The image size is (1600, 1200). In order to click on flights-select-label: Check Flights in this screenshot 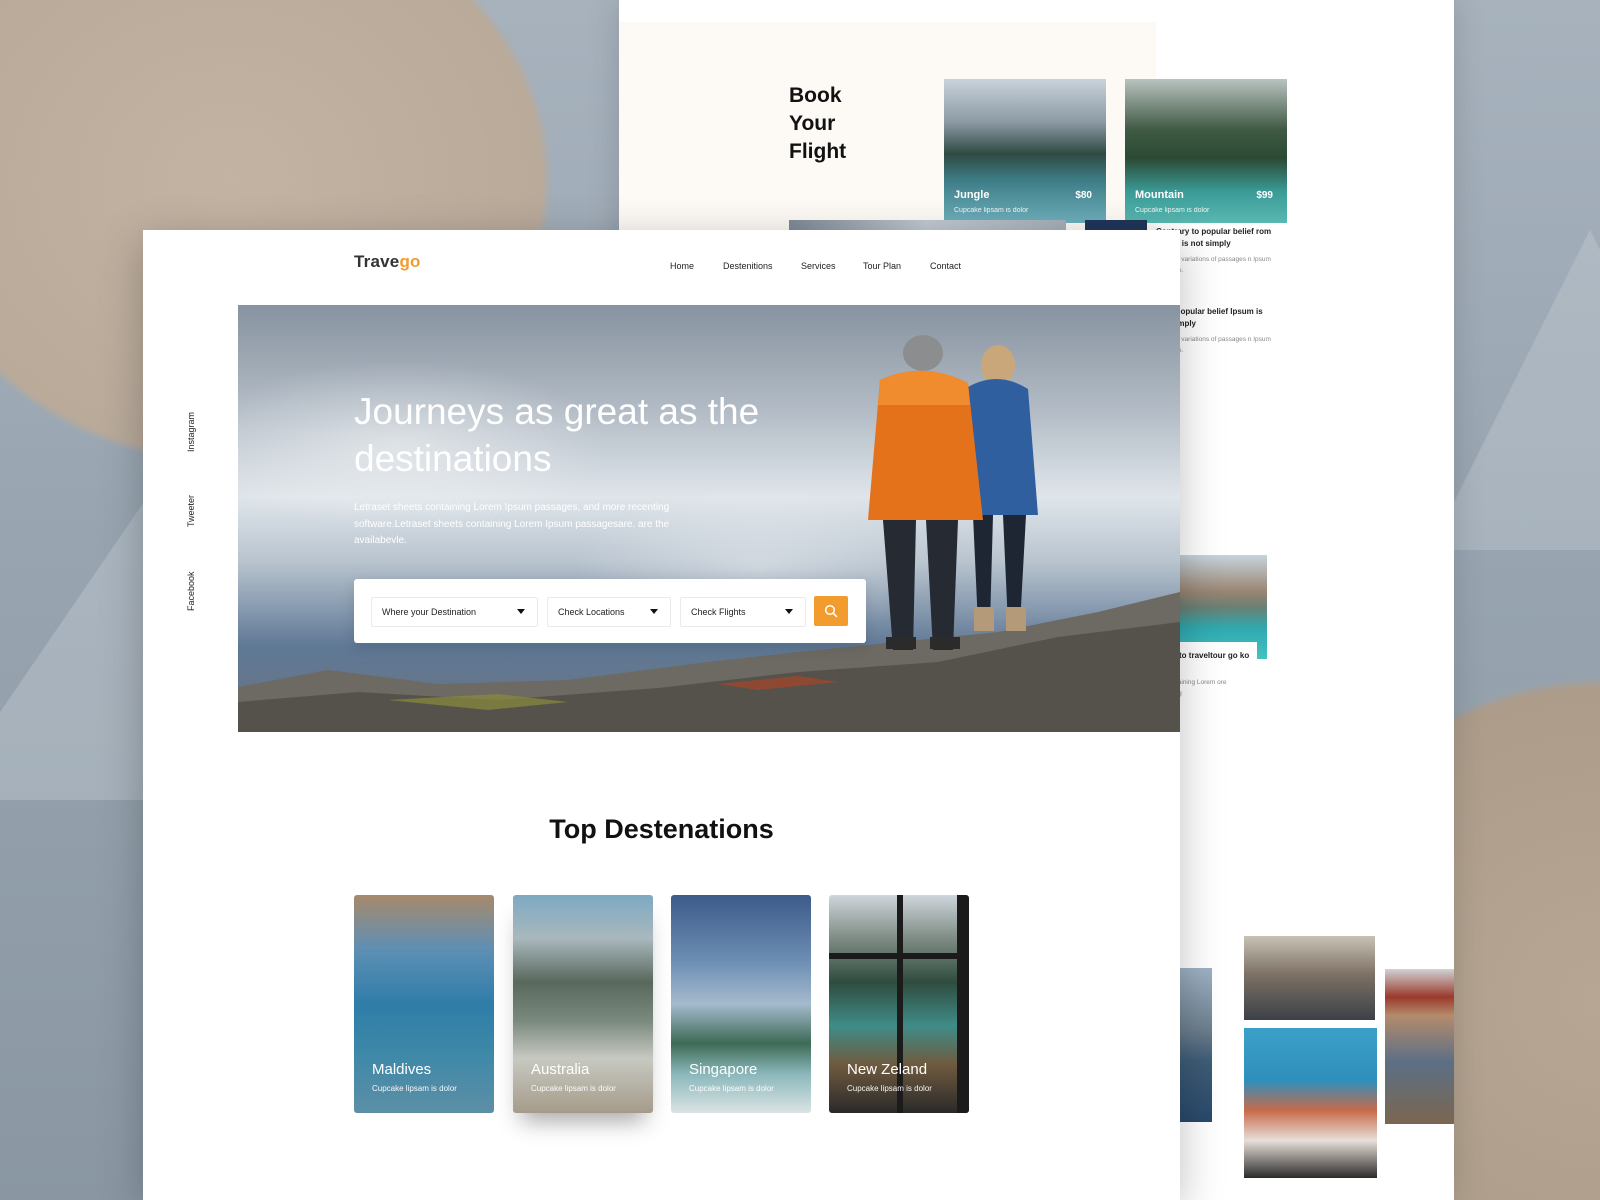, I will do `click(718, 612)`.